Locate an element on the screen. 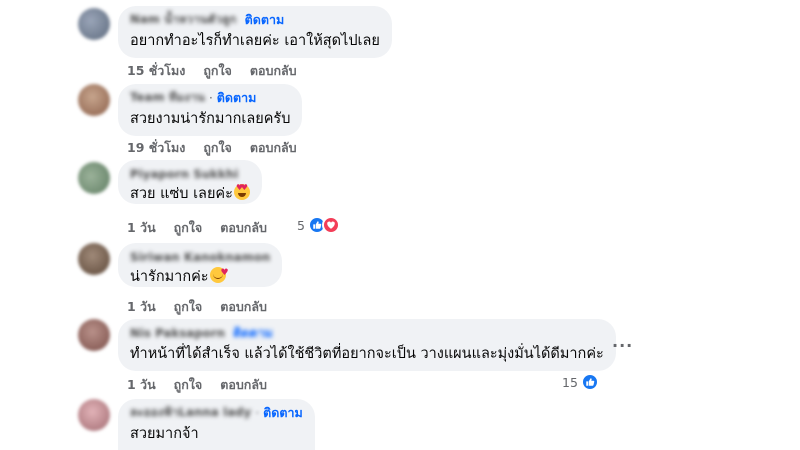 The height and width of the screenshot is (450, 800). reaction-count: 5 is located at coordinates (301, 225).